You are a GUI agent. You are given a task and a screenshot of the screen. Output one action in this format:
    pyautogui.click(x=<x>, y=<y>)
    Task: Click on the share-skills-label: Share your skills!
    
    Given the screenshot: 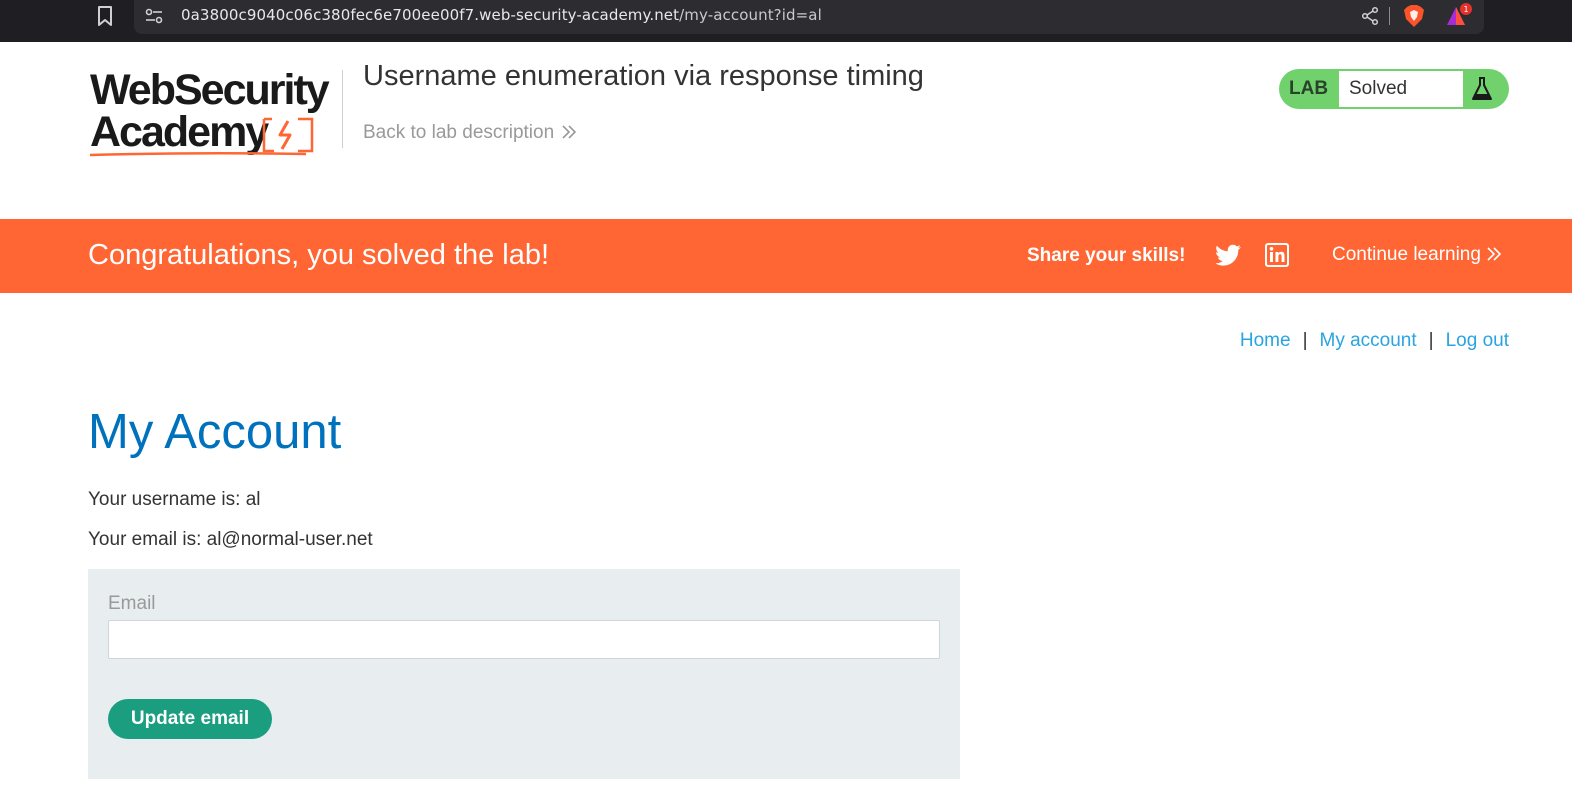 What is the action you would take?
    pyautogui.click(x=1106, y=255)
    